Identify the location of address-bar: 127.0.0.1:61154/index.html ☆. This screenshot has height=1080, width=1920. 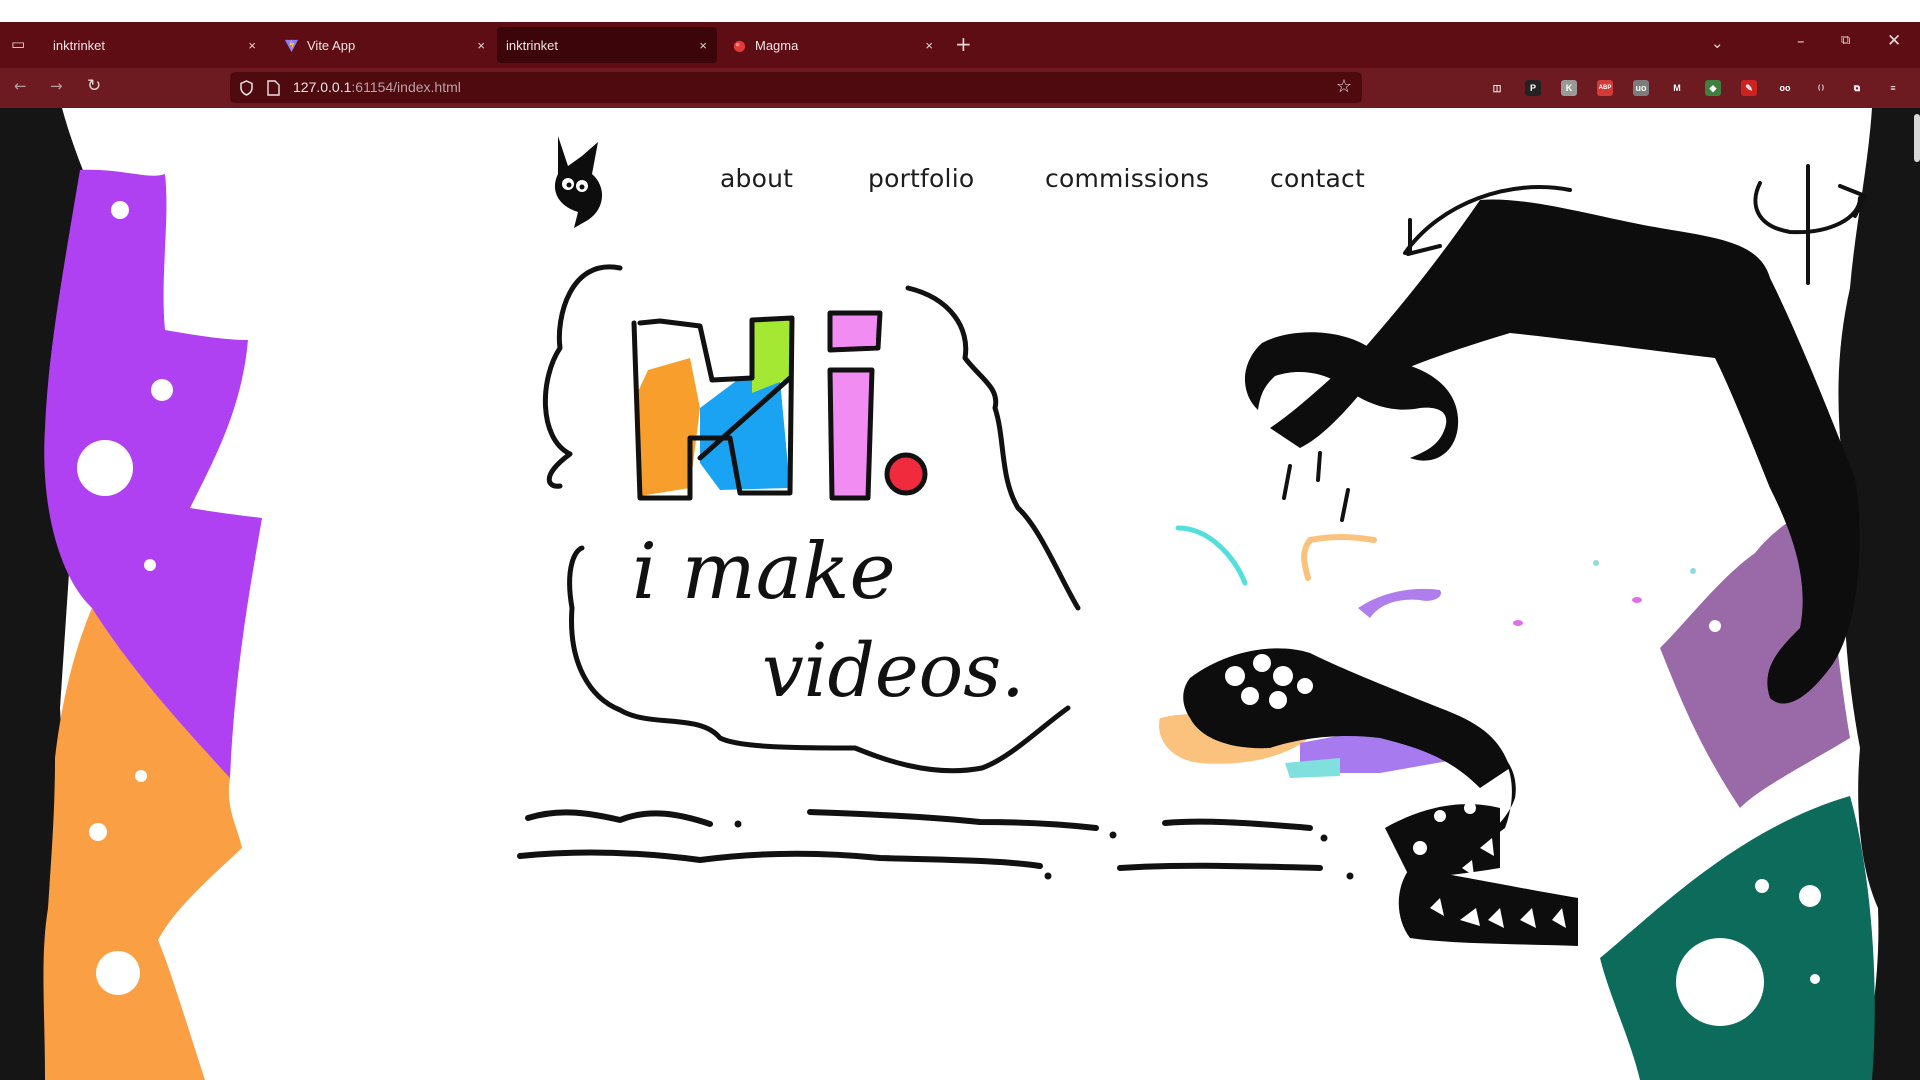
(796, 87).